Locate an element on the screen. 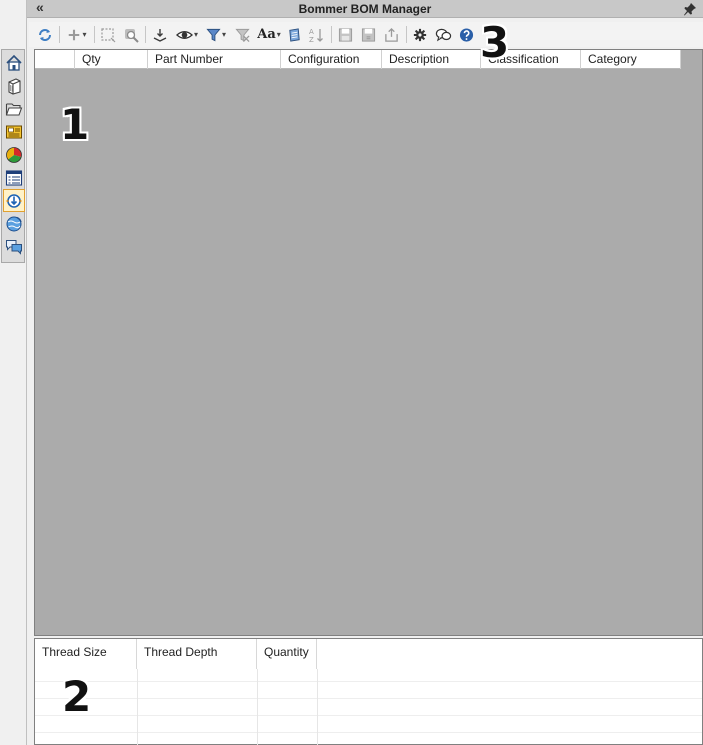 The height and width of the screenshot is (745, 703). side-tab-list-view is located at coordinates (14, 177).